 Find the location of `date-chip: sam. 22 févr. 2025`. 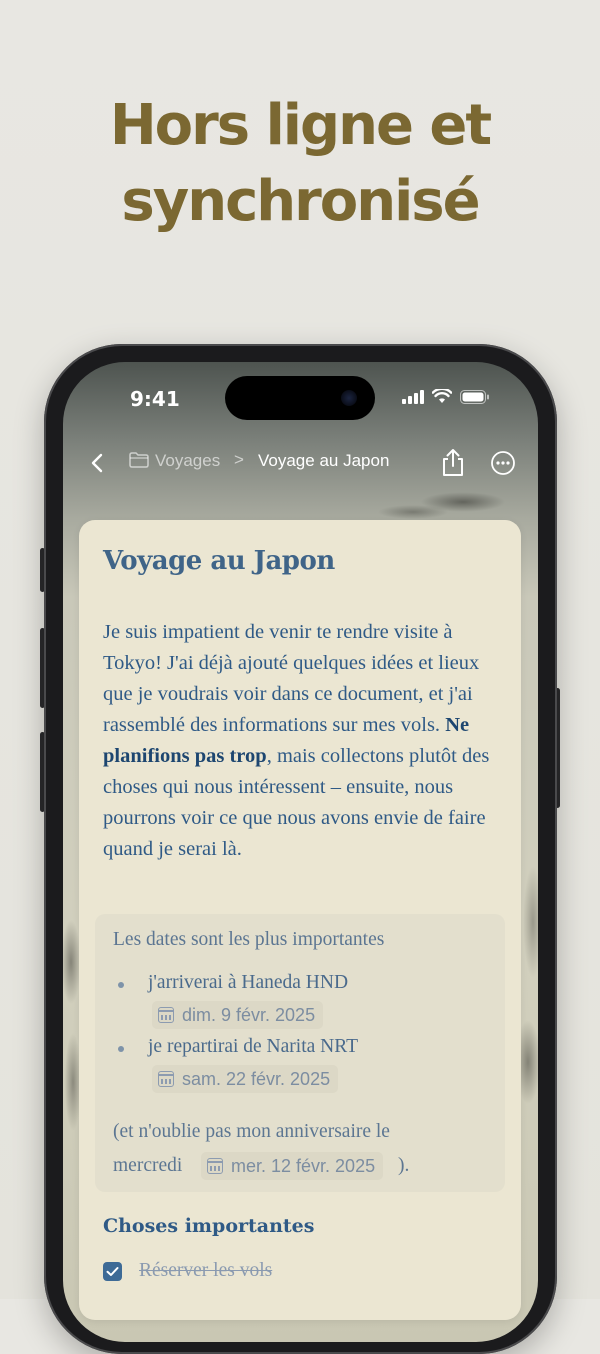

date-chip: sam. 22 févr. 2025 is located at coordinates (245, 1079).